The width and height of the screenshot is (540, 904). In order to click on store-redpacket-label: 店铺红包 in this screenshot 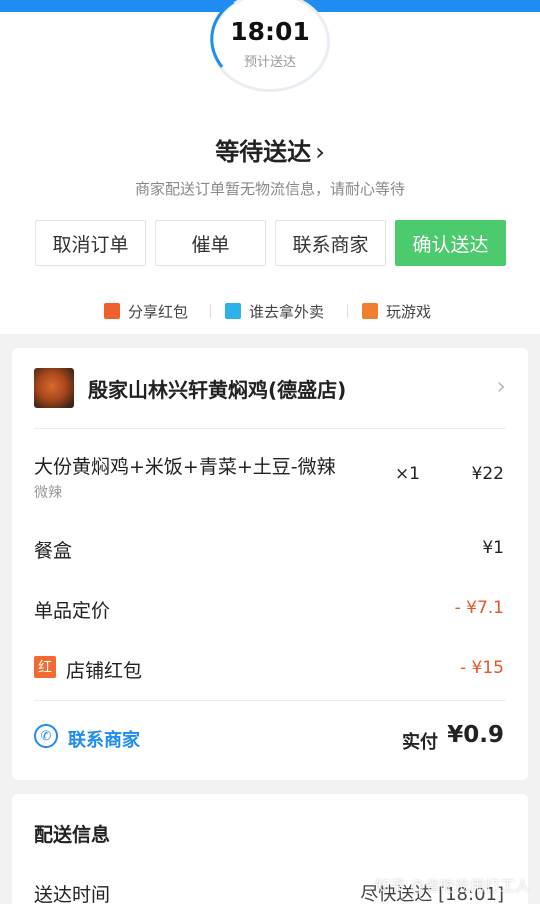, I will do `click(104, 671)`.